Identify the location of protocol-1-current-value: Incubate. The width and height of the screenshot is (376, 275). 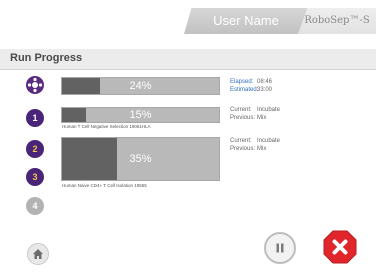
(269, 110).